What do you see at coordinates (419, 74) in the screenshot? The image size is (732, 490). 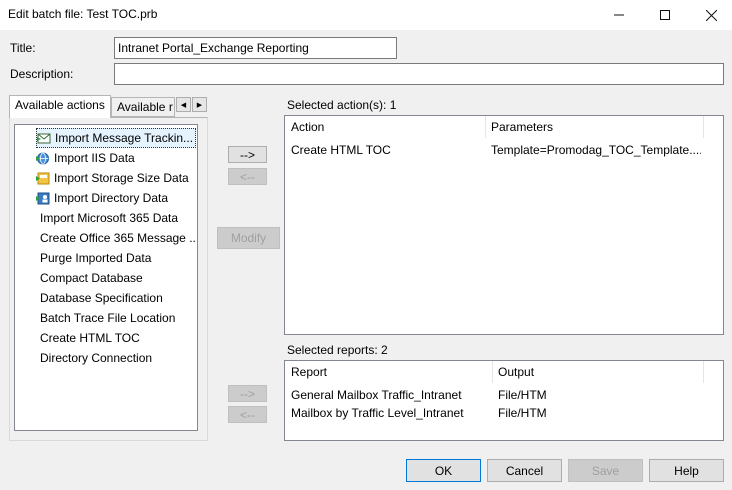 I see `description-input` at bounding box center [419, 74].